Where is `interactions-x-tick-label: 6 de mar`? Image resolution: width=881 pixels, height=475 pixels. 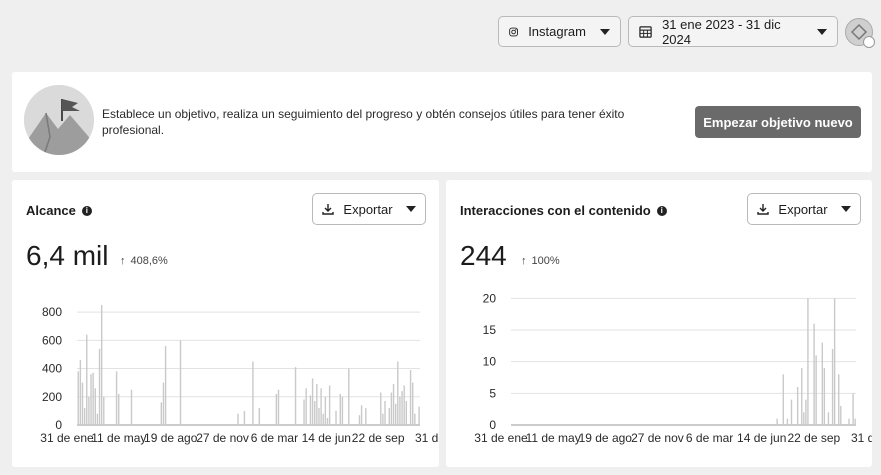
interactions-x-tick-label: 6 de mar is located at coordinates (709, 438).